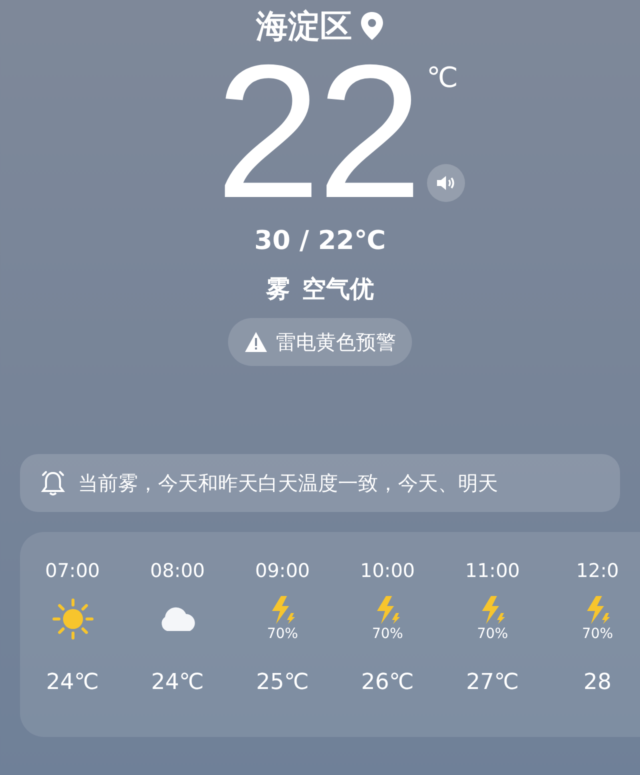 Image resolution: width=640 pixels, height=775 pixels. Describe the element at coordinates (387, 683) in the screenshot. I see `hour-temperature: 26℃` at that location.